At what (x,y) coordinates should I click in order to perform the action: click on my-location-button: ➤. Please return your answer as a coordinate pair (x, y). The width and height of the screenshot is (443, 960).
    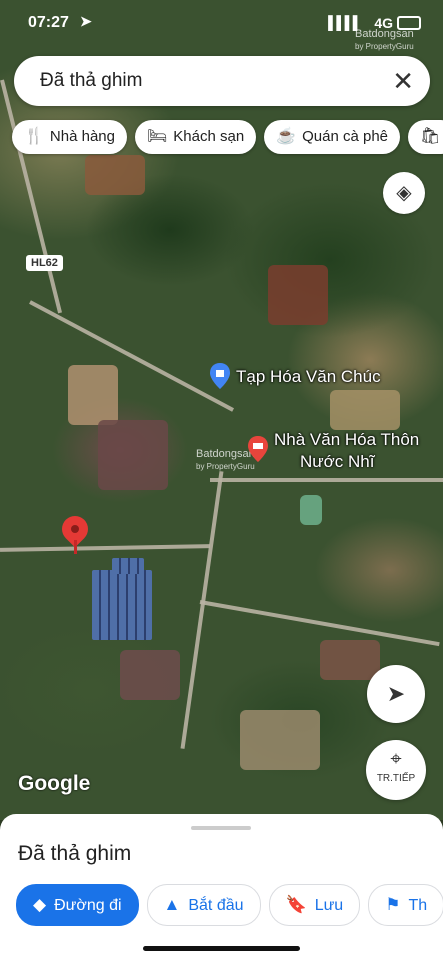
    Looking at the image, I should click on (396, 694).